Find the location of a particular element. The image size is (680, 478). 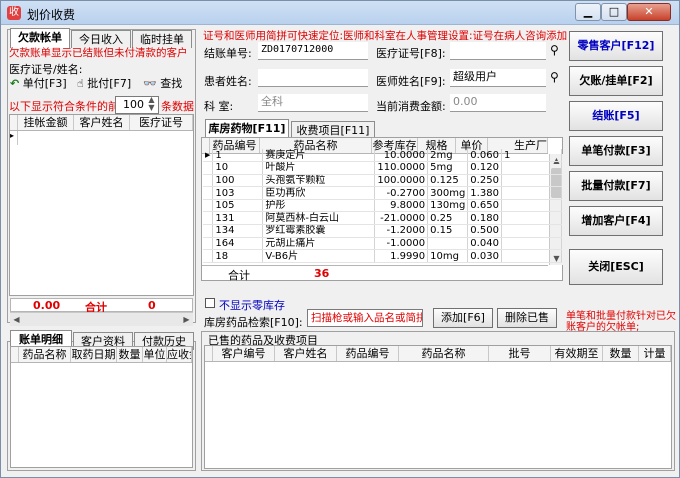

drug-stock-cell: 10.0000 is located at coordinates (401, 156).